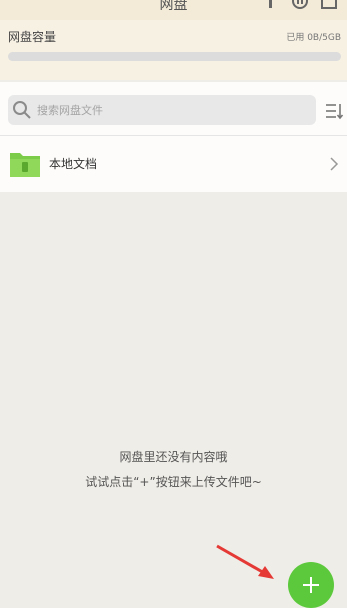  Describe the element at coordinates (173, 457) in the screenshot. I see `empty-state-message: 网盘里还没有内容哦` at that location.